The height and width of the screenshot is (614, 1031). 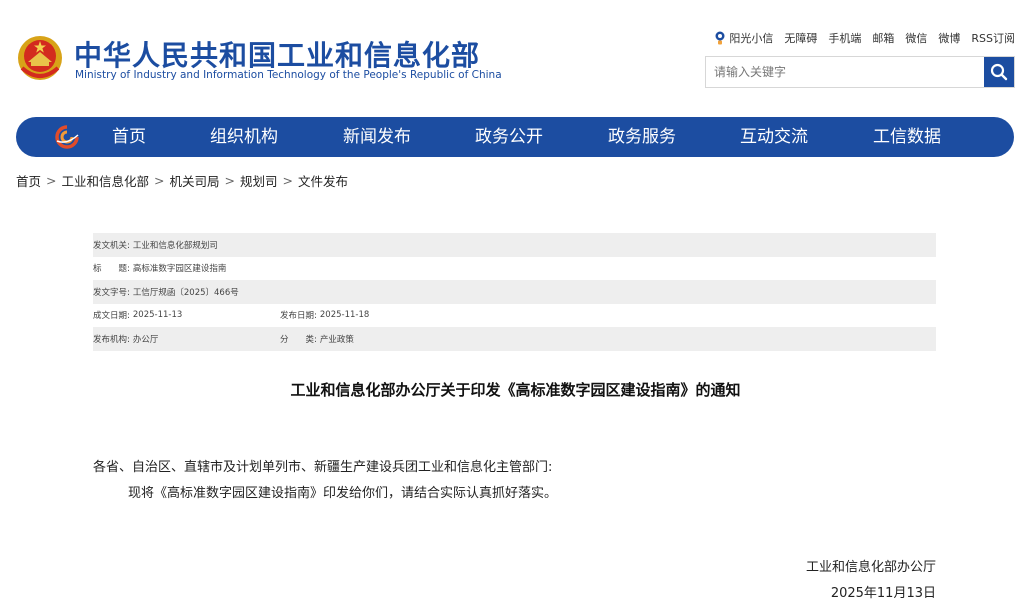 I want to click on top-link-label: 阳光小信, so click(x=751, y=38).